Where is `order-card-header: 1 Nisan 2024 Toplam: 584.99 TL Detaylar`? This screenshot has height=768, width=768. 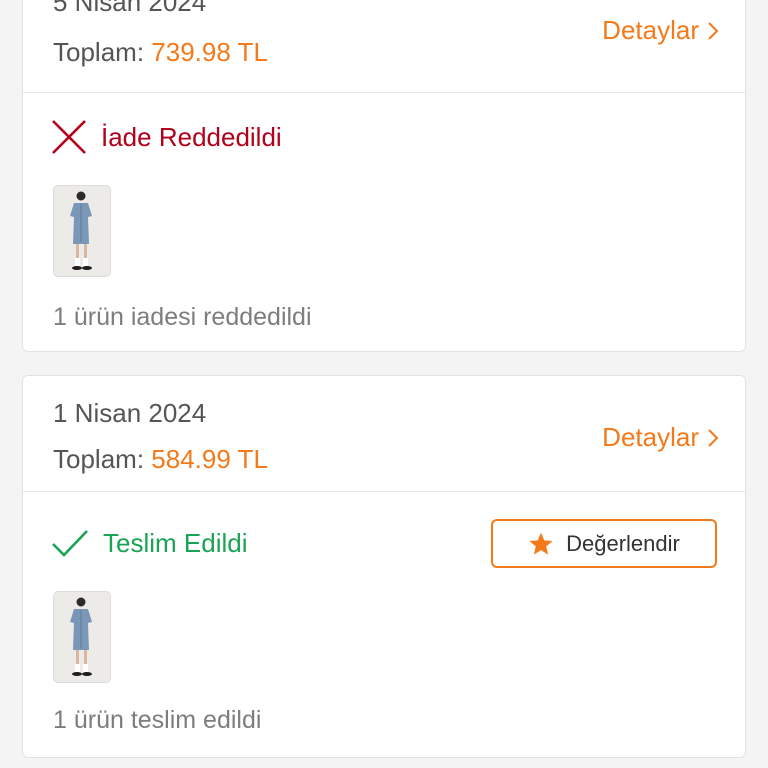 order-card-header: 1 Nisan 2024 Toplam: 584.99 TL Detaylar is located at coordinates (384, 434).